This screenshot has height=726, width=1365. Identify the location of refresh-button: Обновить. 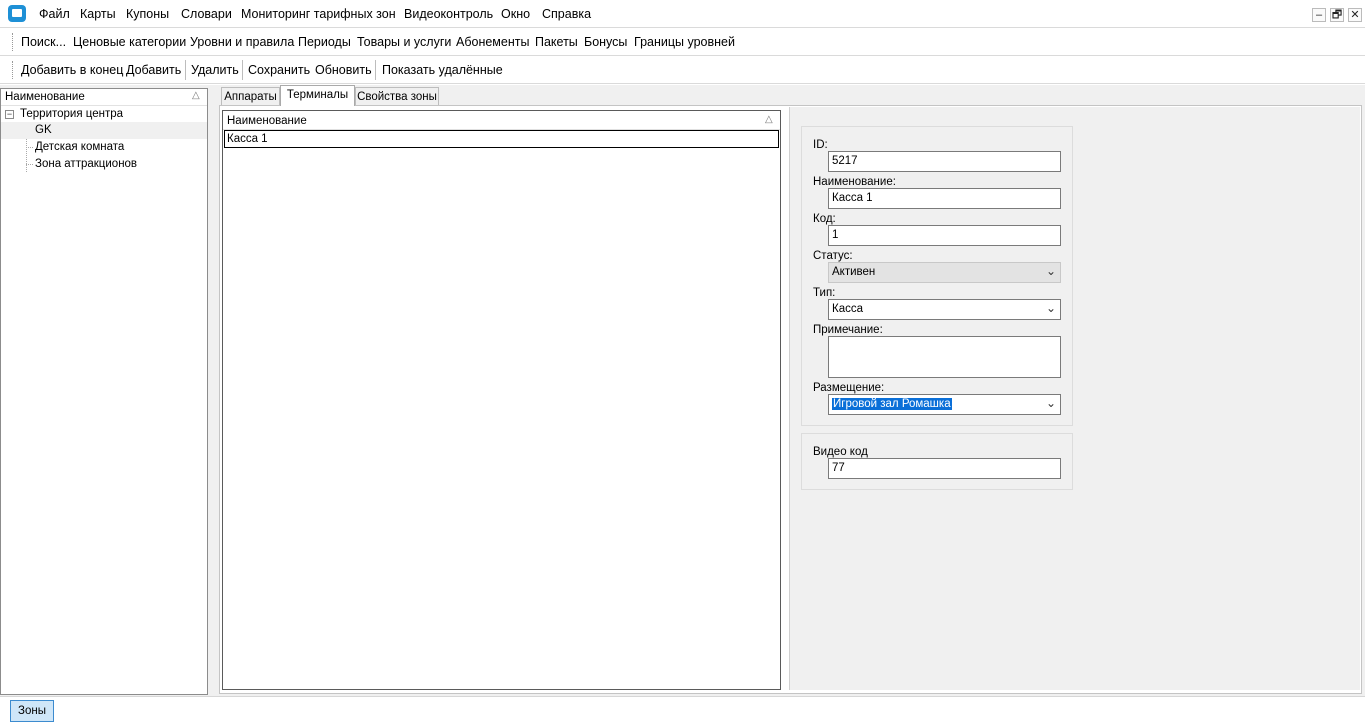
(343, 70).